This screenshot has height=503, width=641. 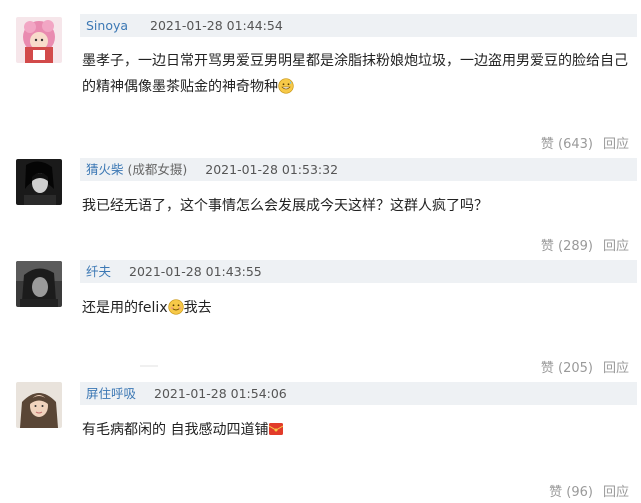 I want to click on username-link: 纤夫, so click(x=95, y=271).